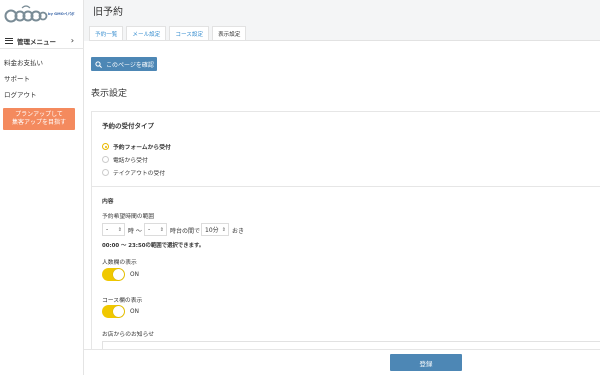 This screenshot has height=375, width=600. What do you see at coordinates (108, 12) in the screenshot?
I see `page-title: 旧予約` at bounding box center [108, 12].